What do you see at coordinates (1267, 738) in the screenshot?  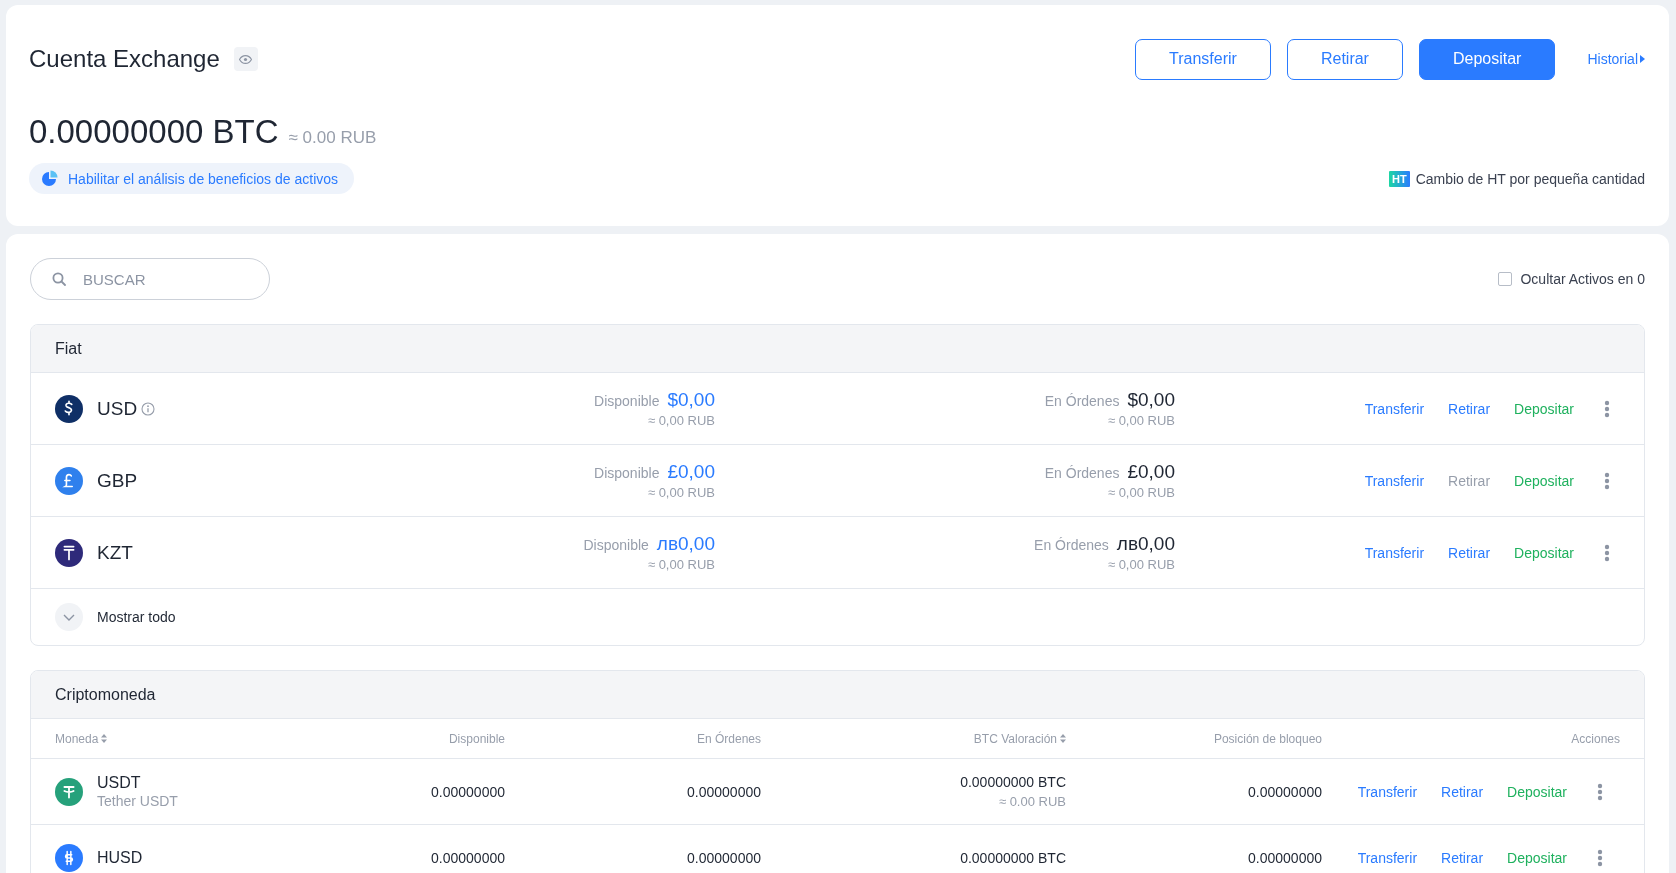 I see `column-header: Posición de bloqueo` at bounding box center [1267, 738].